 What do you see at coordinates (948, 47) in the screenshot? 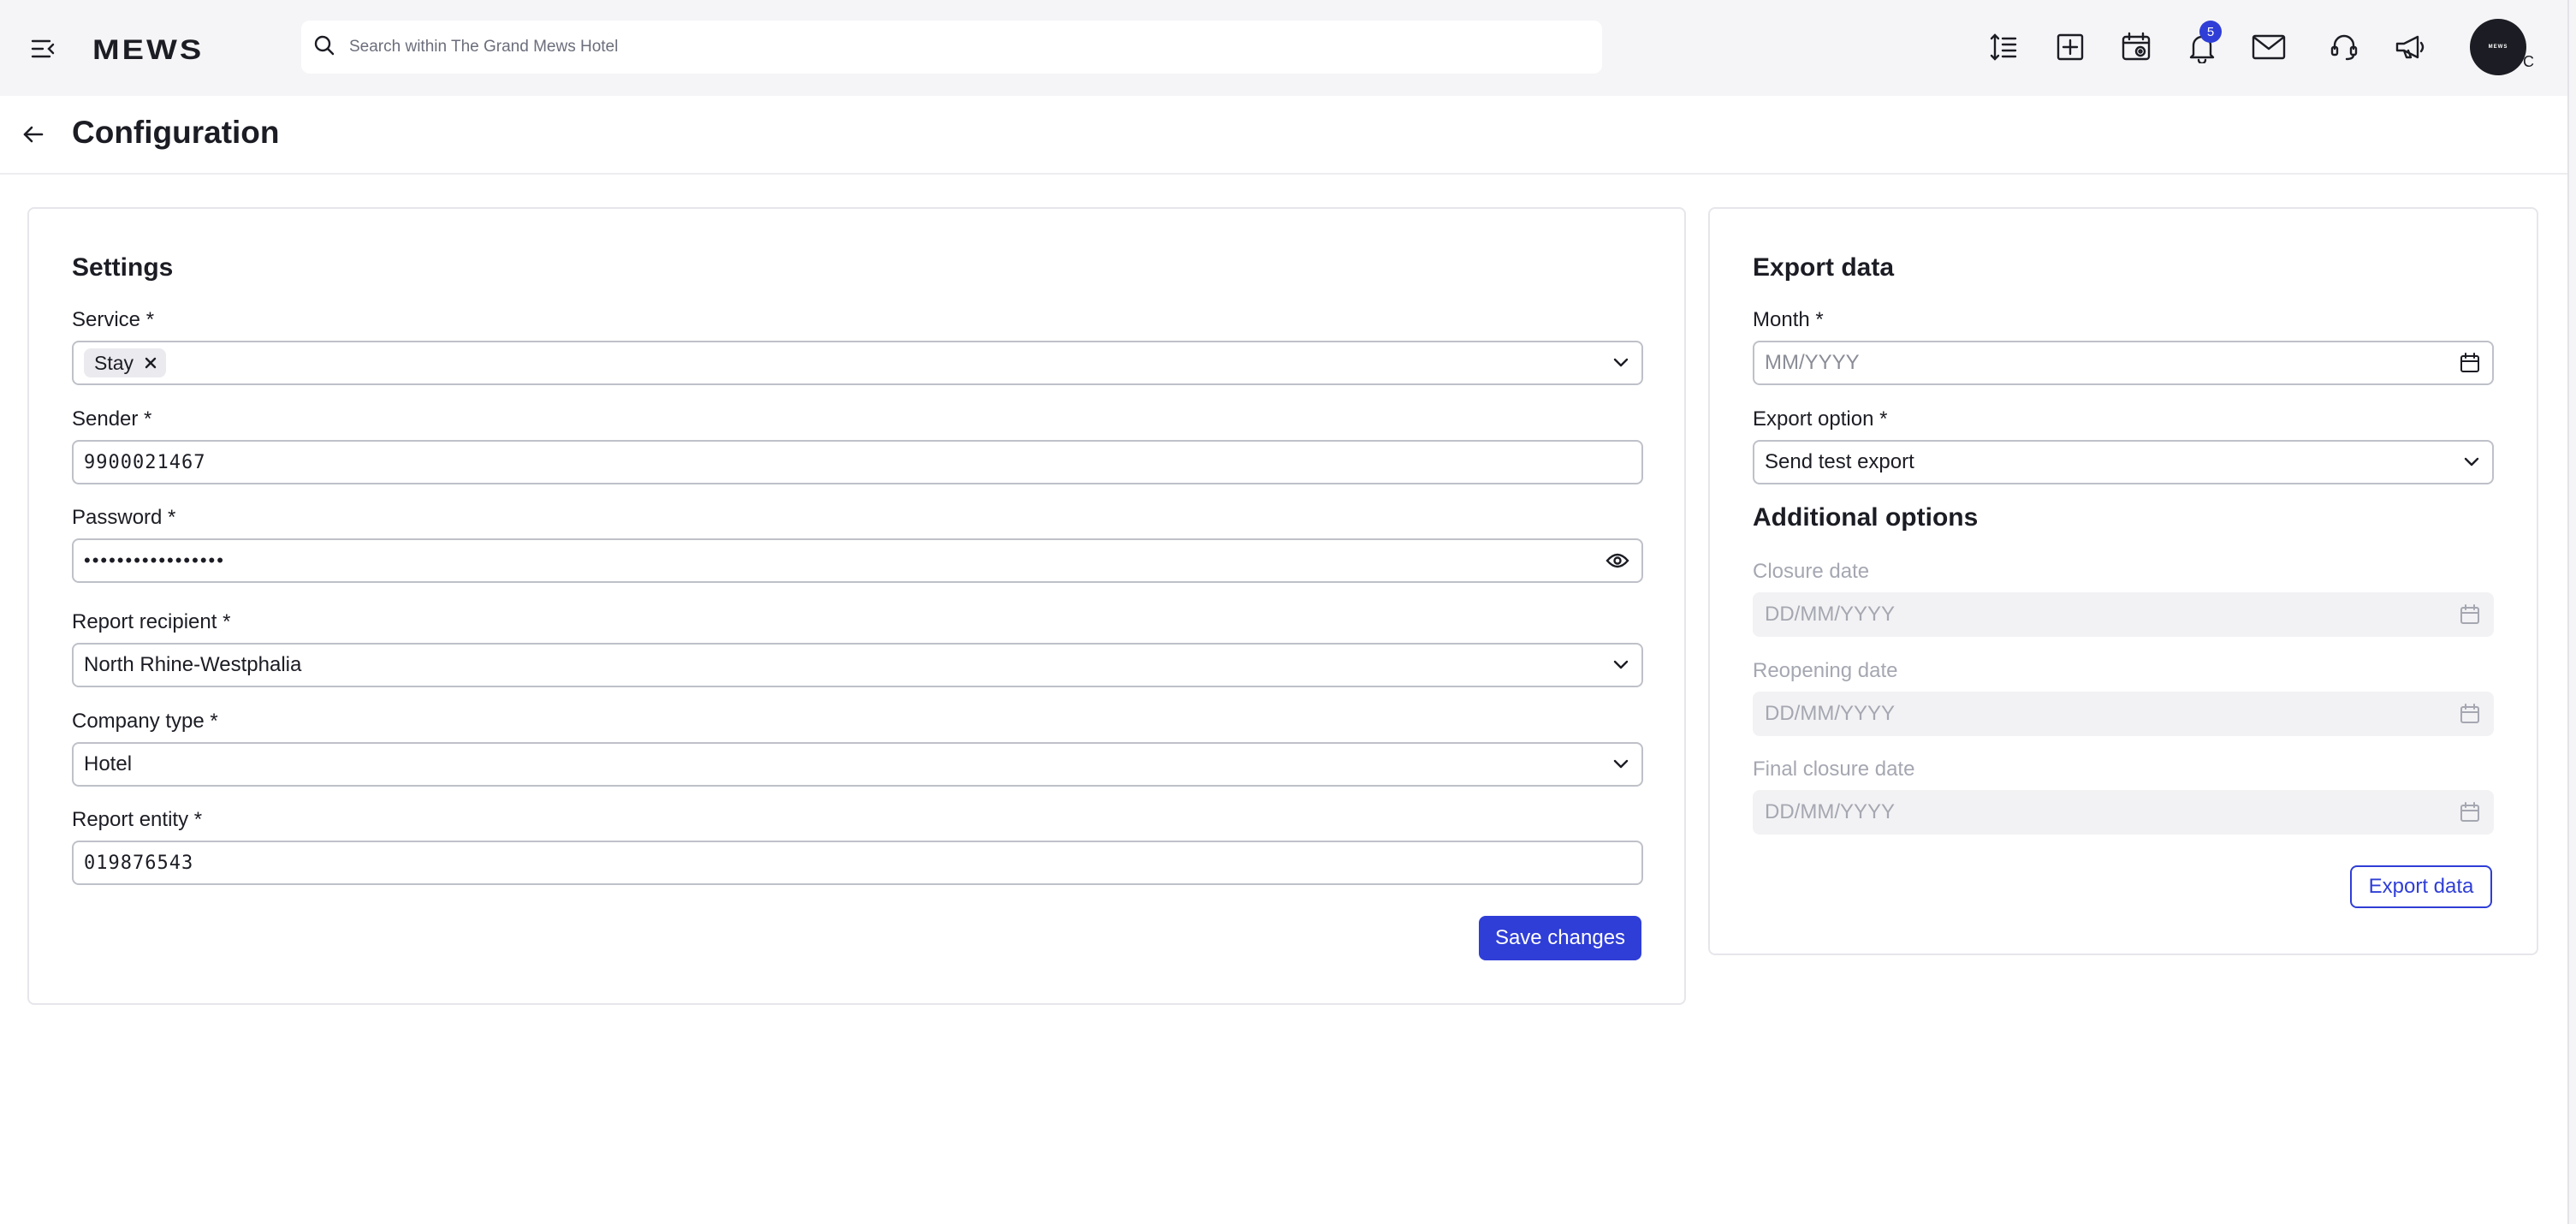
I see `search-input` at bounding box center [948, 47].